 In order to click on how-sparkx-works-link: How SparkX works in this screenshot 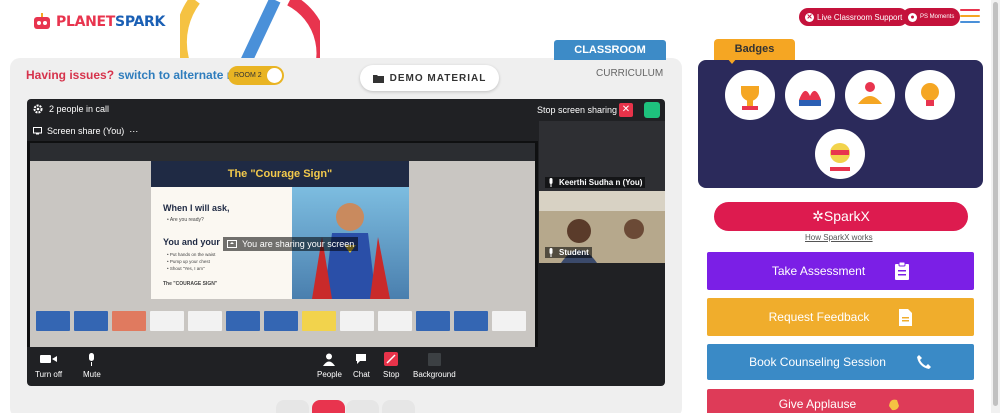, I will do `click(839, 237)`.